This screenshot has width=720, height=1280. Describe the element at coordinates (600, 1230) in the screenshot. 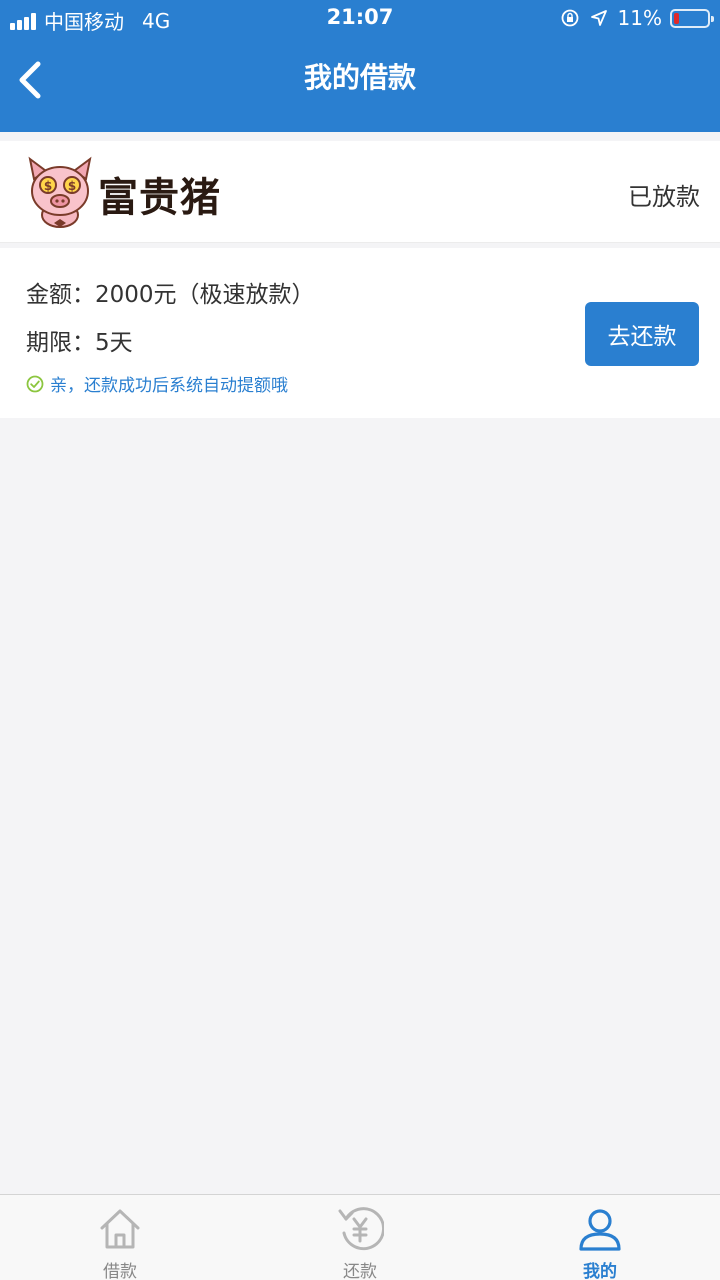

I see `user-icon` at that location.